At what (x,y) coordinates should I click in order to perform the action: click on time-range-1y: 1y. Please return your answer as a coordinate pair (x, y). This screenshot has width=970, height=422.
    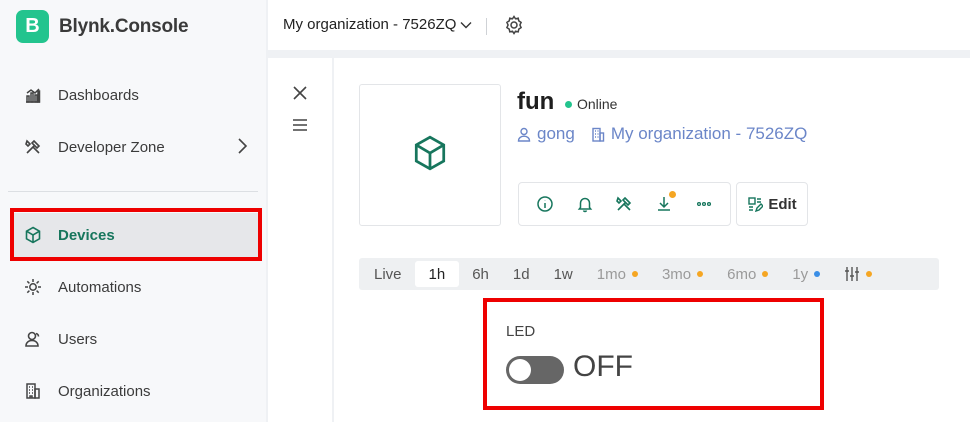
    Looking at the image, I should click on (806, 274).